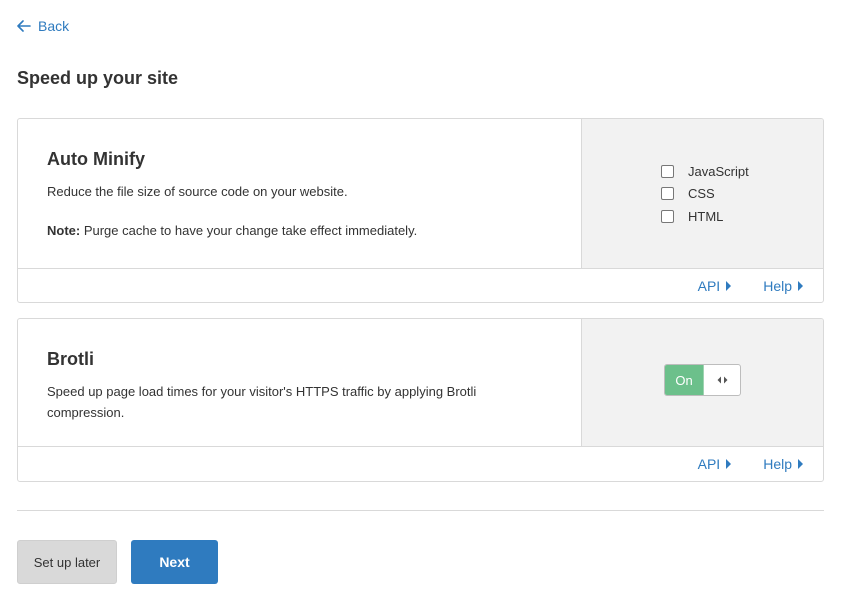 The width and height of the screenshot is (849, 611). What do you see at coordinates (667, 171) in the screenshot?
I see `javascript-checkbox` at bounding box center [667, 171].